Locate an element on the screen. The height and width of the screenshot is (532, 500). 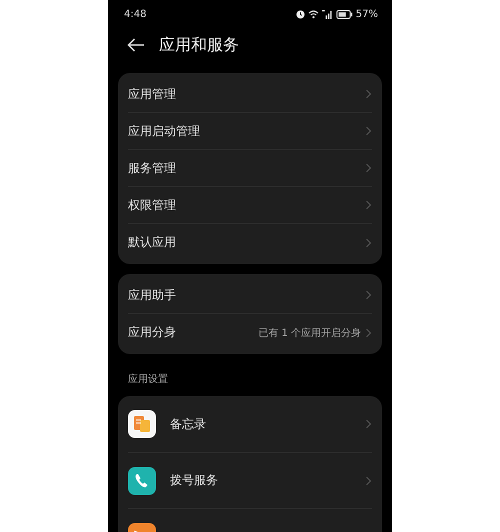
row-label: 应用助手 is located at coordinates (152, 295).